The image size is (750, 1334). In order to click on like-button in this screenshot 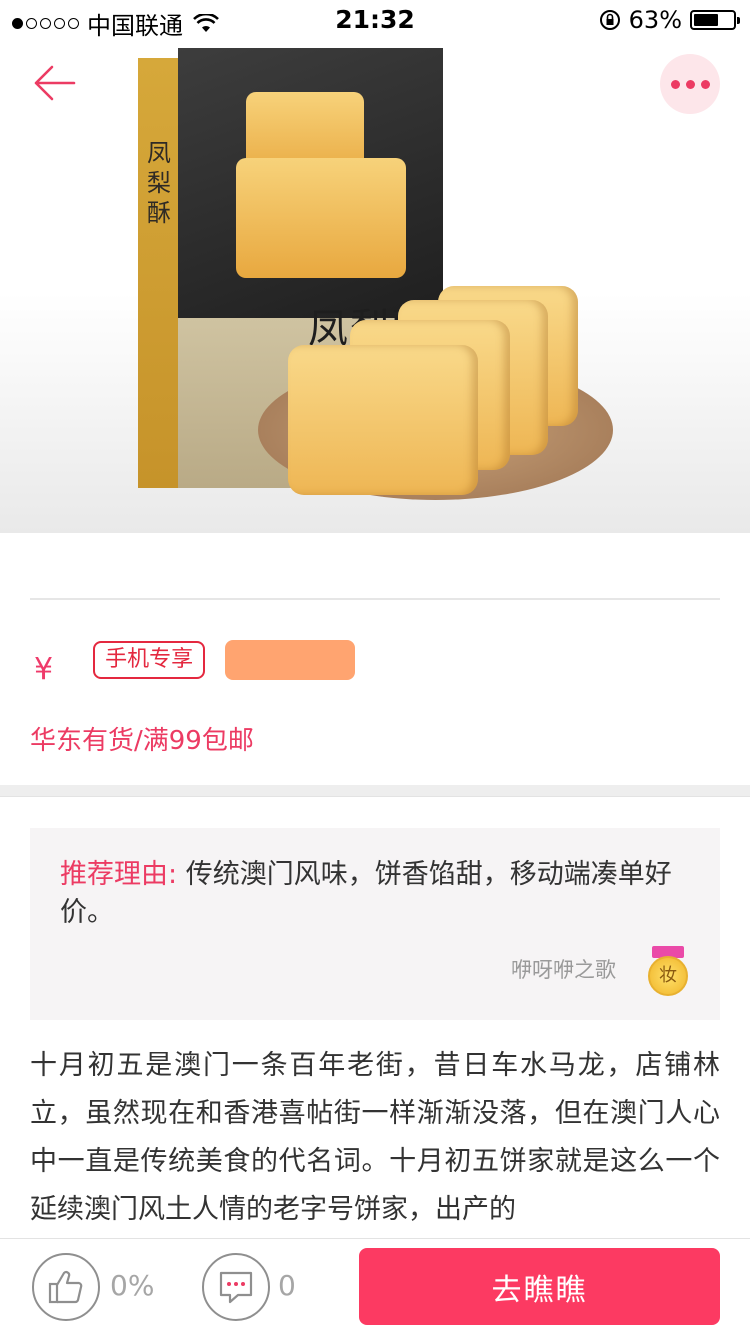, I will do `click(66, 1287)`.